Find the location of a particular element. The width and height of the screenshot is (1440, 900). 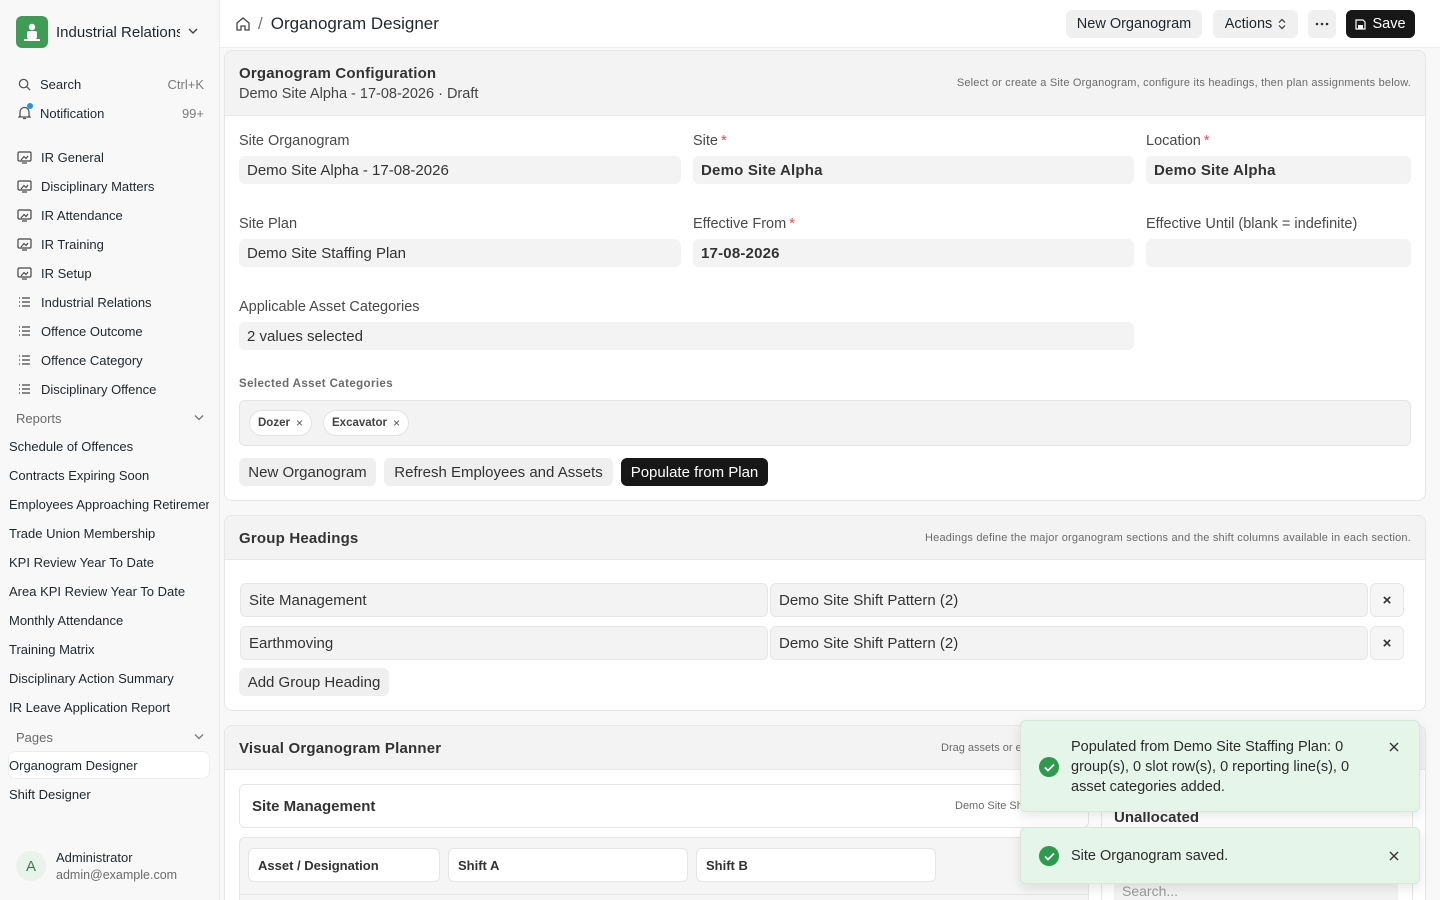

sort-icon is located at coordinates (1282, 24).